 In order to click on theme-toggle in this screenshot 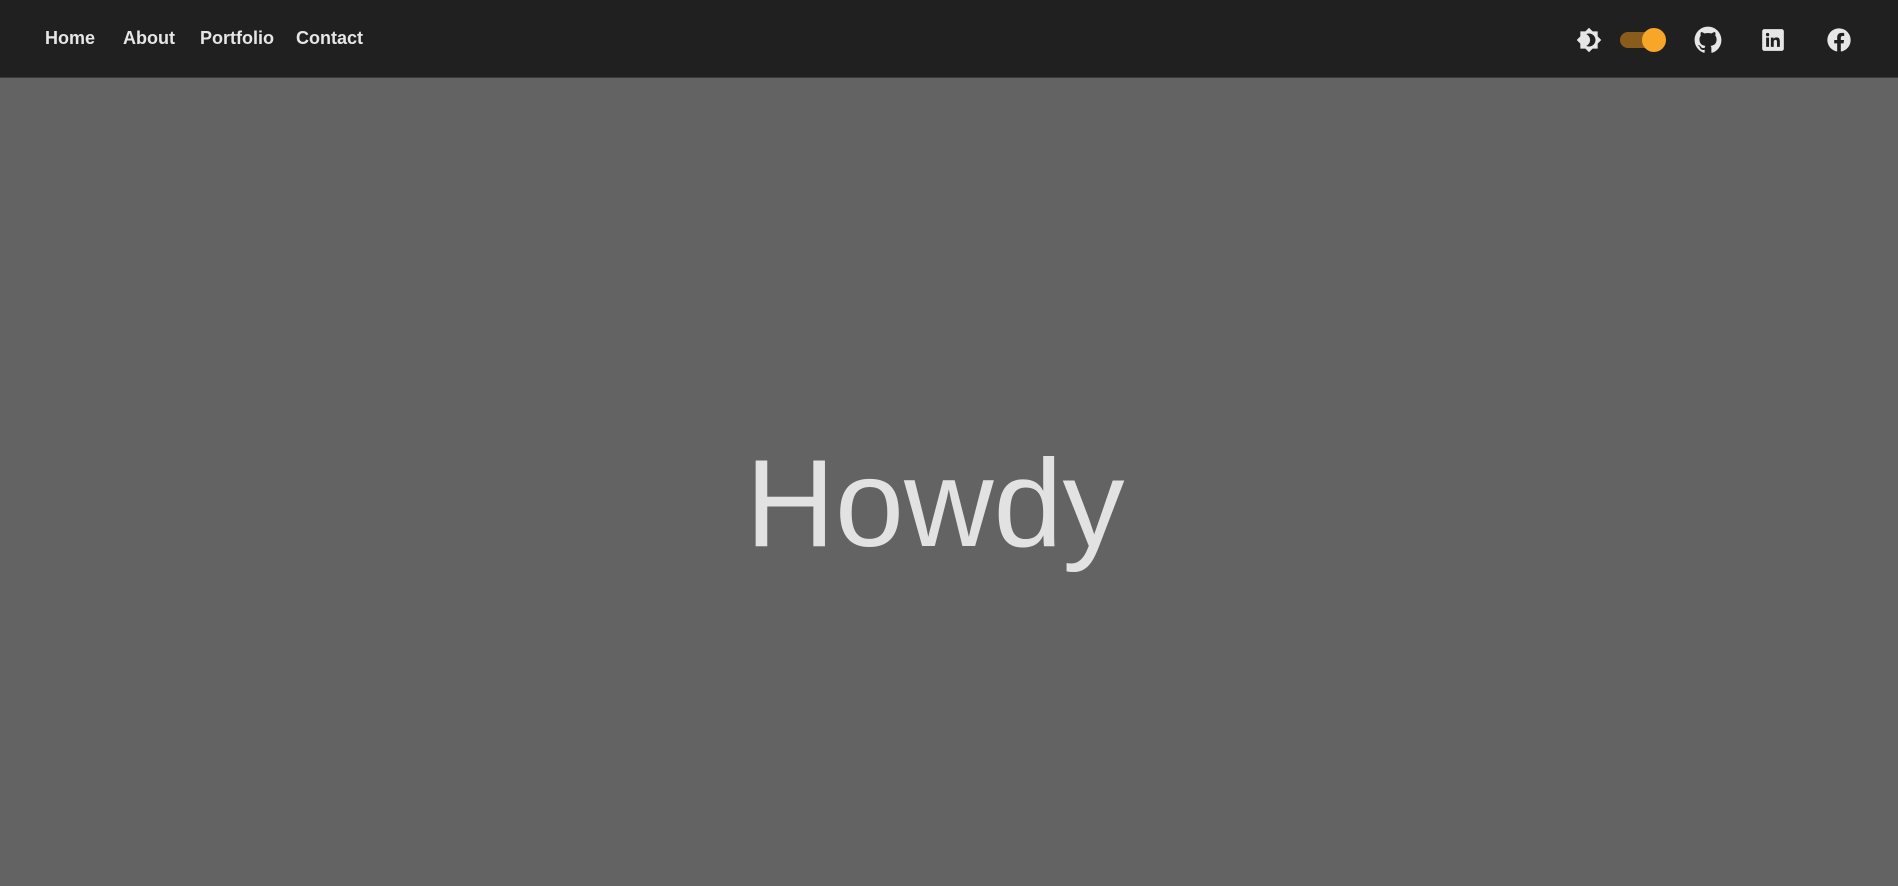, I will do `click(1643, 39)`.